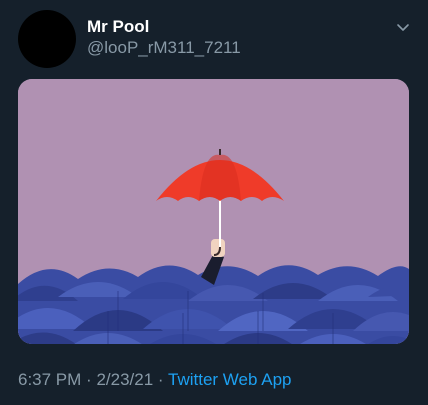  I want to click on tweet-date: 2/23/21, so click(124, 379).